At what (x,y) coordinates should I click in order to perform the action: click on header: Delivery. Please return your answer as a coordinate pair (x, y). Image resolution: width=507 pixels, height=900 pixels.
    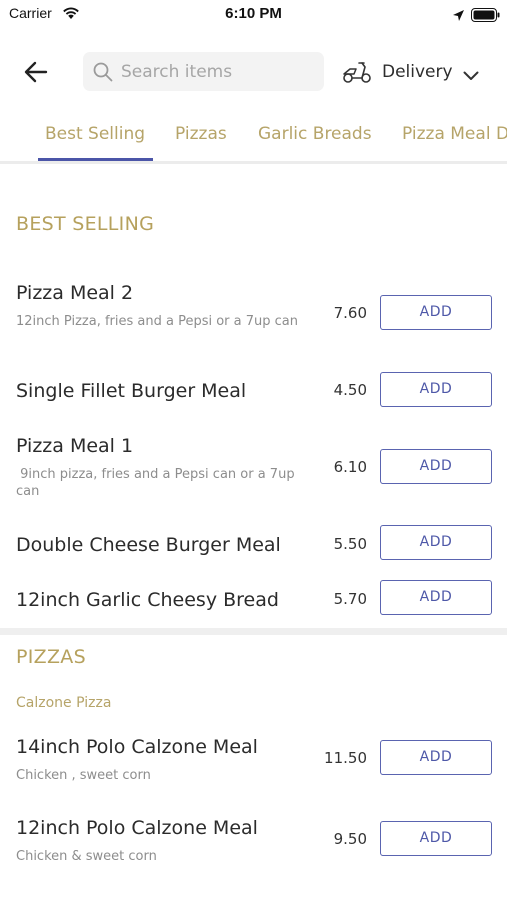
    Looking at the image, I should click on (253, 72).